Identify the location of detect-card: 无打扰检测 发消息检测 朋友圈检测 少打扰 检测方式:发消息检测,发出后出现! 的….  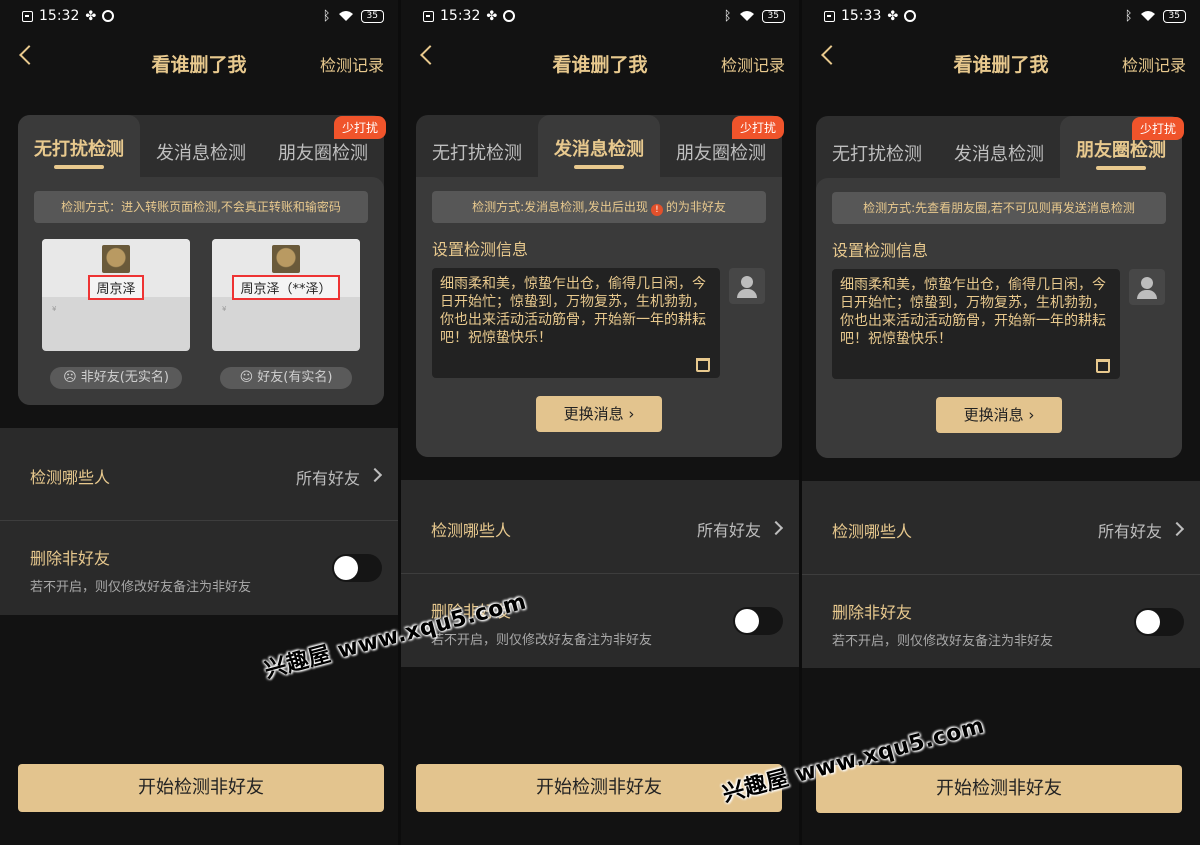
(600, 286).